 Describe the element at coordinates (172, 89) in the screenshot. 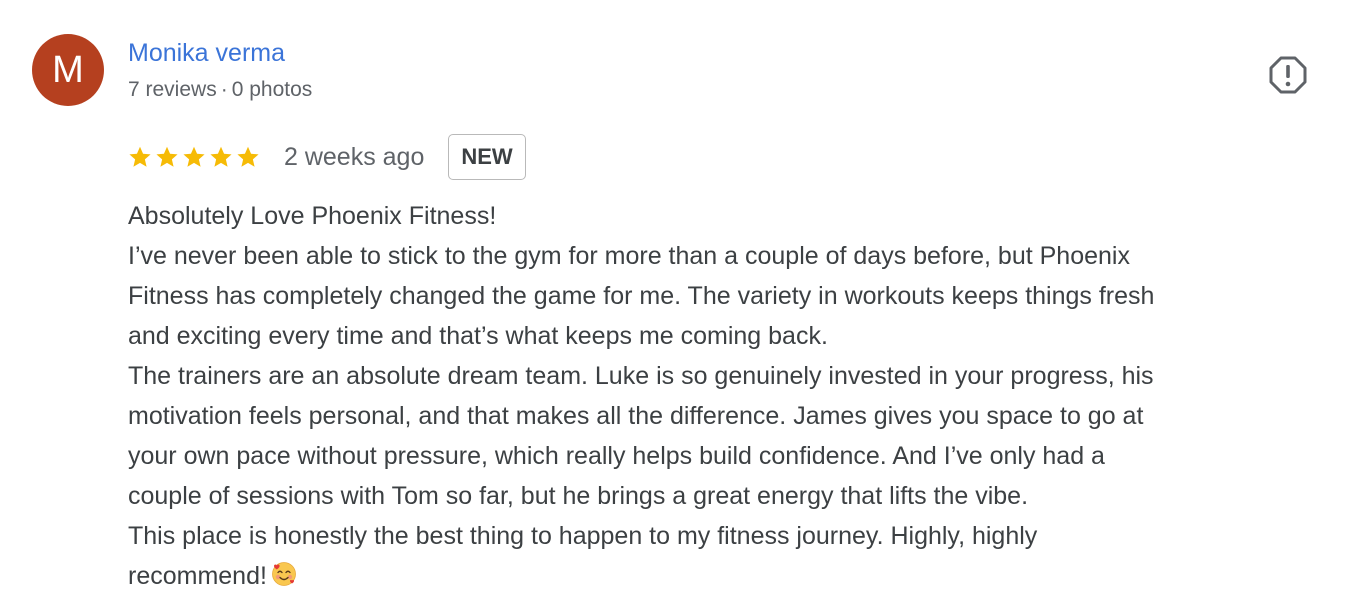

I see `reviews-count: 7 reviews` at that location.